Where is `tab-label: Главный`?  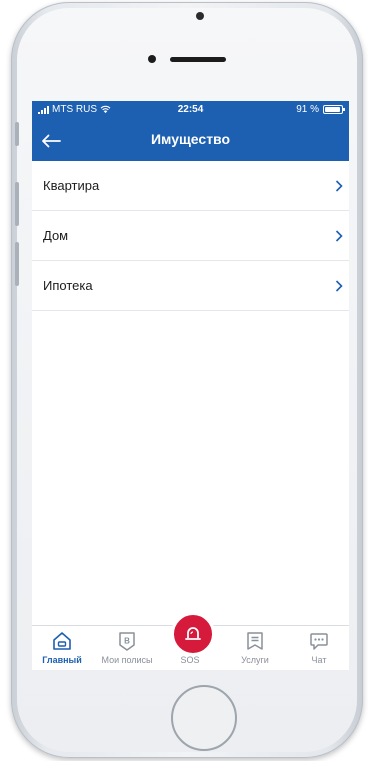 tab-label: Главный is located at coordinates (62, 660).